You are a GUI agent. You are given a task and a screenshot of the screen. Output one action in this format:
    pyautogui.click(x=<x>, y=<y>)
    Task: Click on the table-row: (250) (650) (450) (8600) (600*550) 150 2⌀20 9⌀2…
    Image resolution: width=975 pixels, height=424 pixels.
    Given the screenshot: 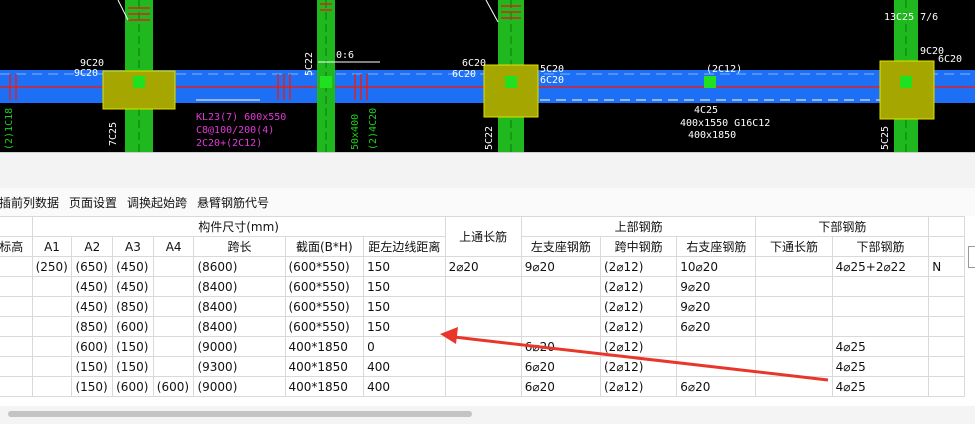 What is the action you would take?
    pyautogui.click(x=482, y=266)
    